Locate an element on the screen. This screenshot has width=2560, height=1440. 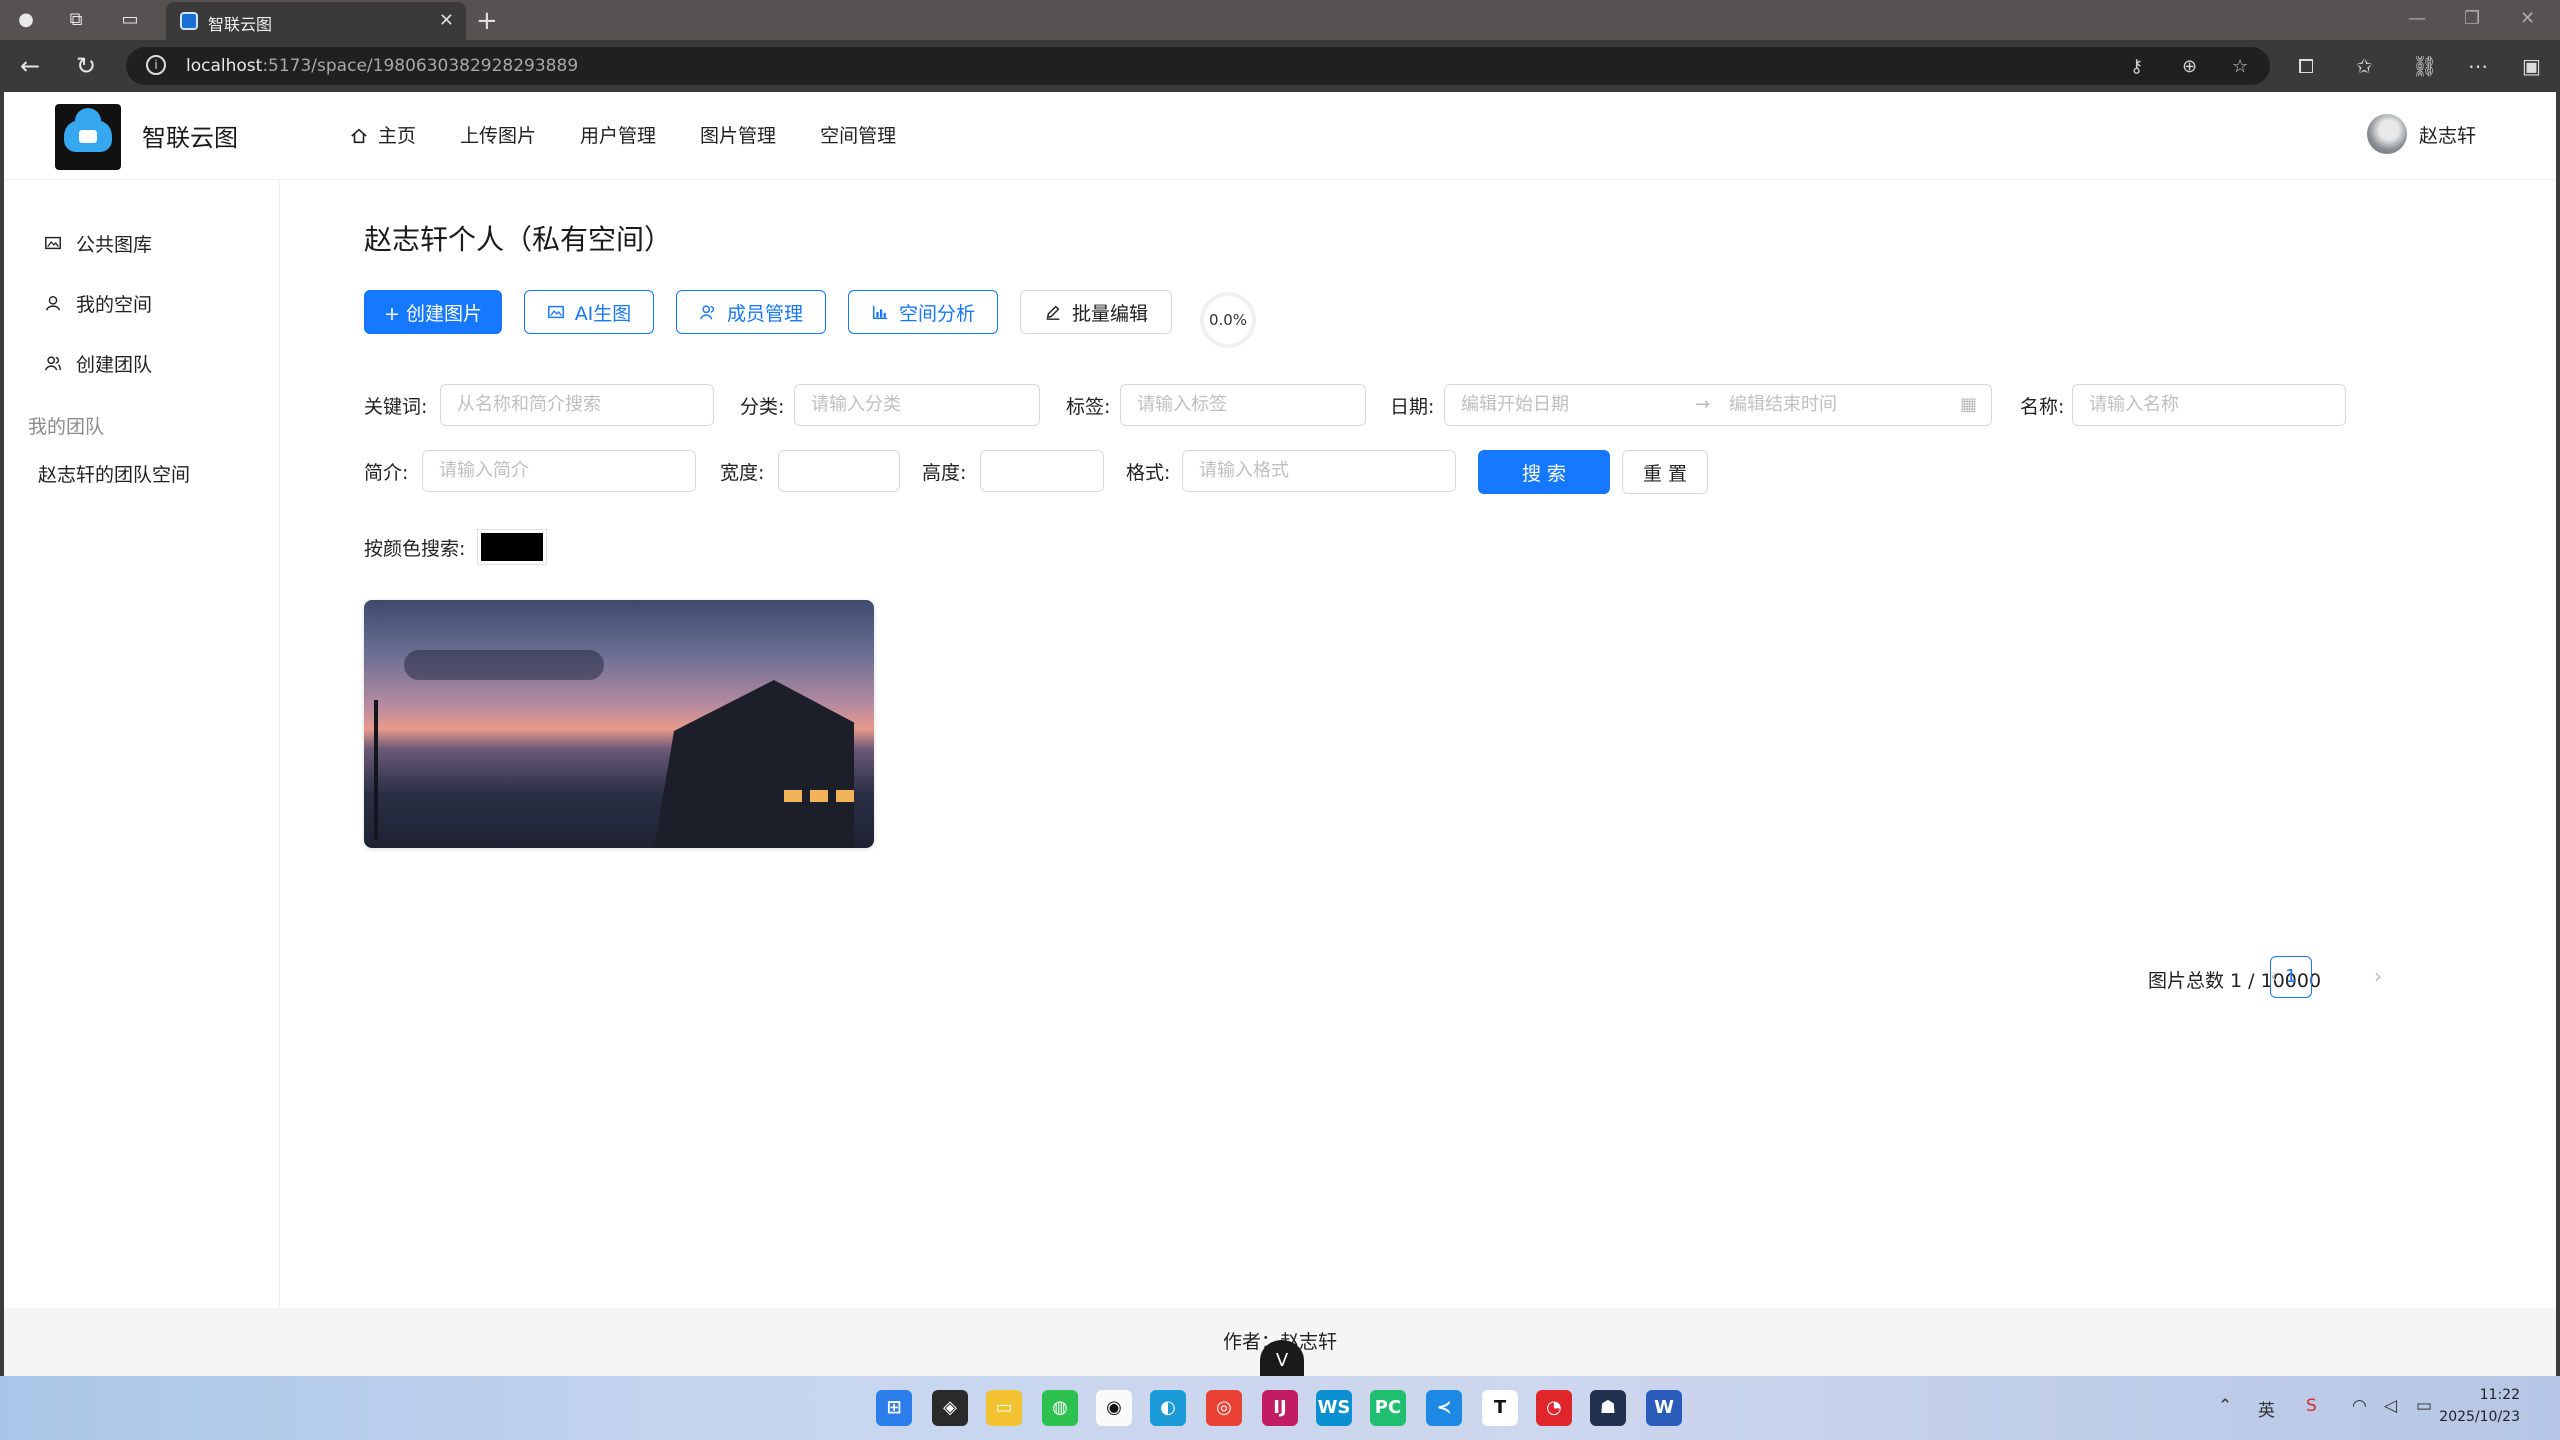
url-text: localhost:5173/space/1980630382928293889 is located at coordinates (382, 66).